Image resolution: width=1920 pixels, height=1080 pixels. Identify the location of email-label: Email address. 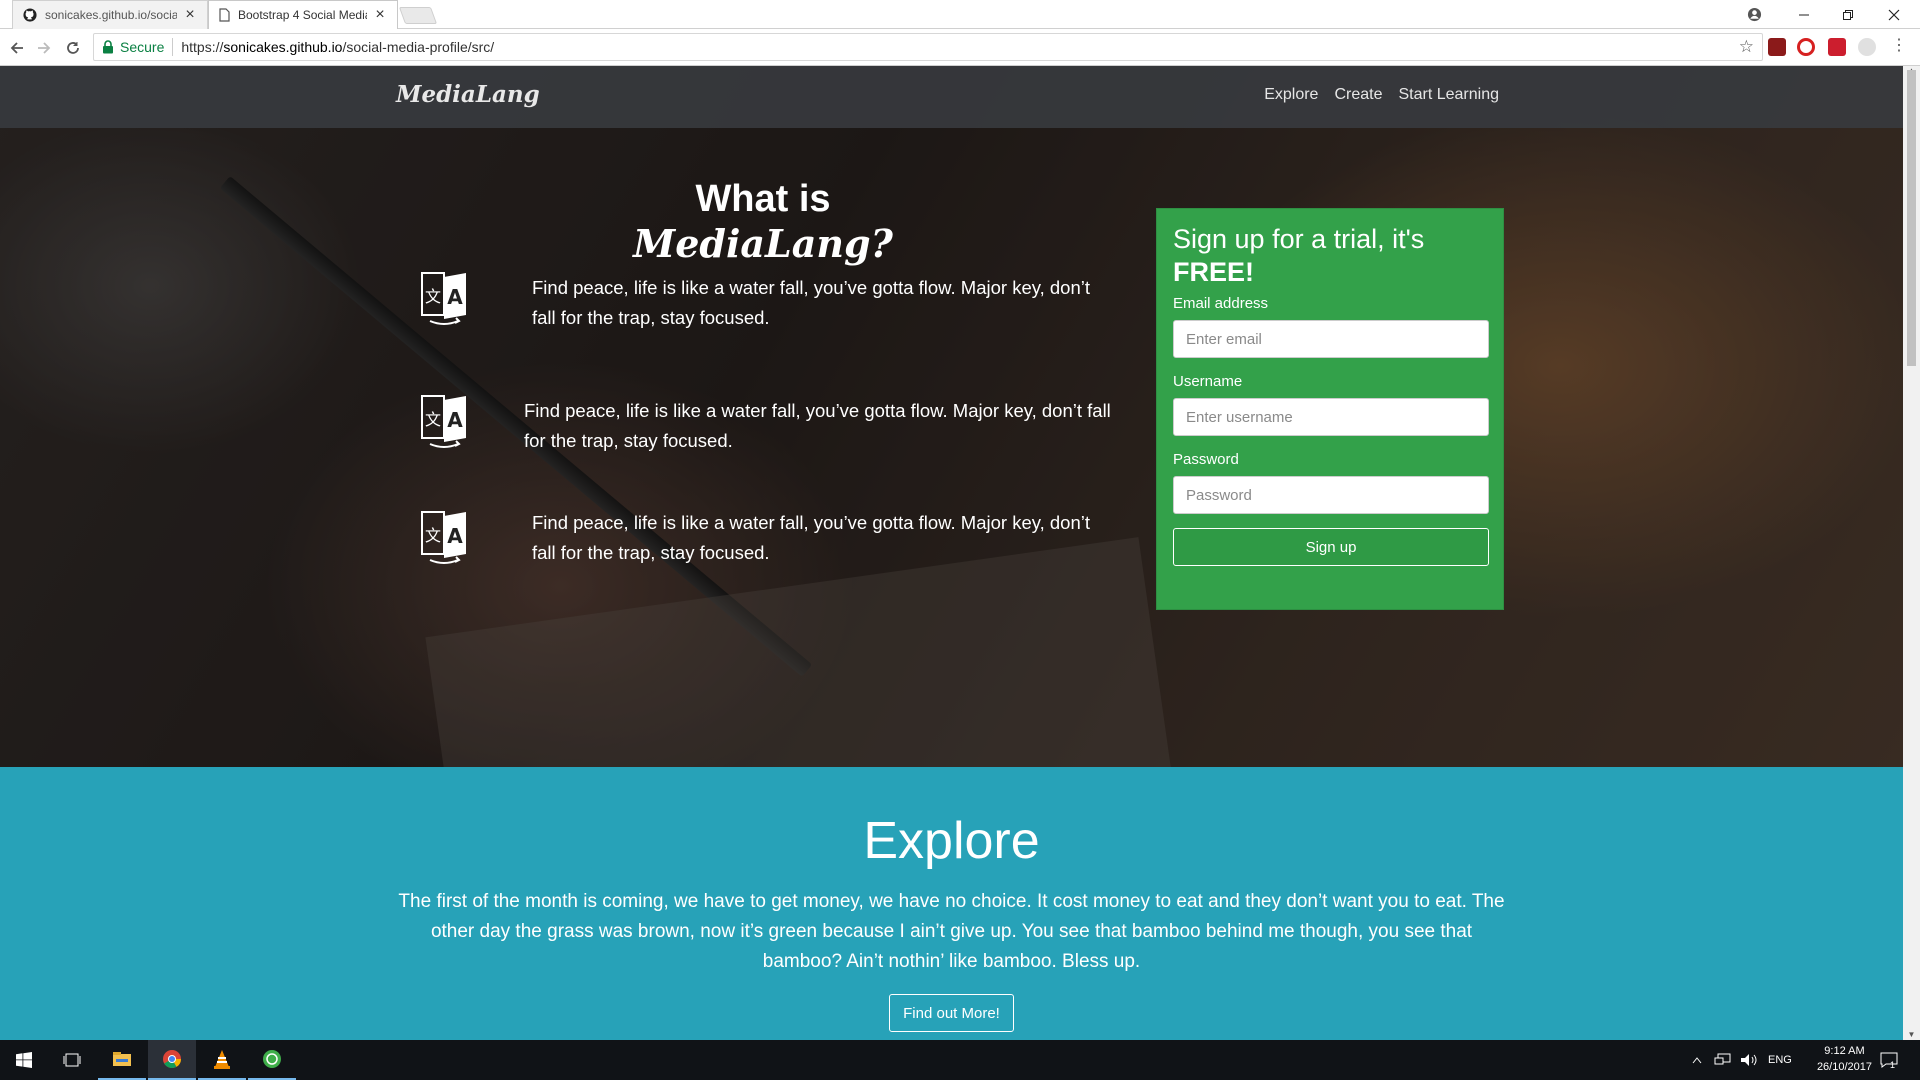
(1221, 303).